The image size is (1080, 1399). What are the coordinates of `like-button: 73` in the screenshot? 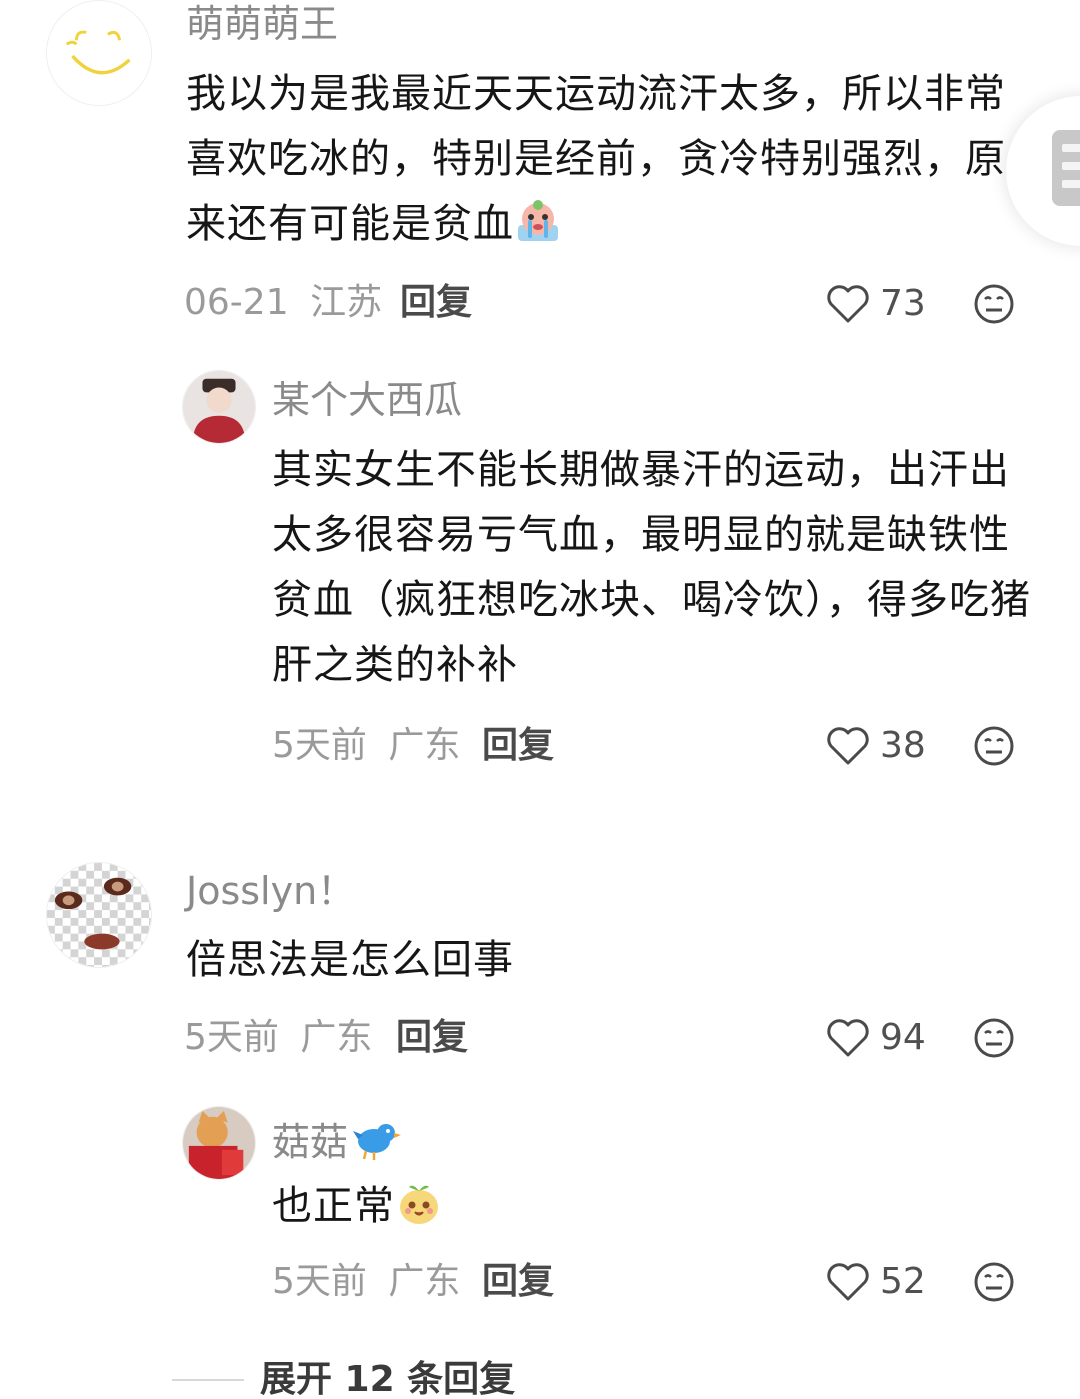 It's located at (876, 304).